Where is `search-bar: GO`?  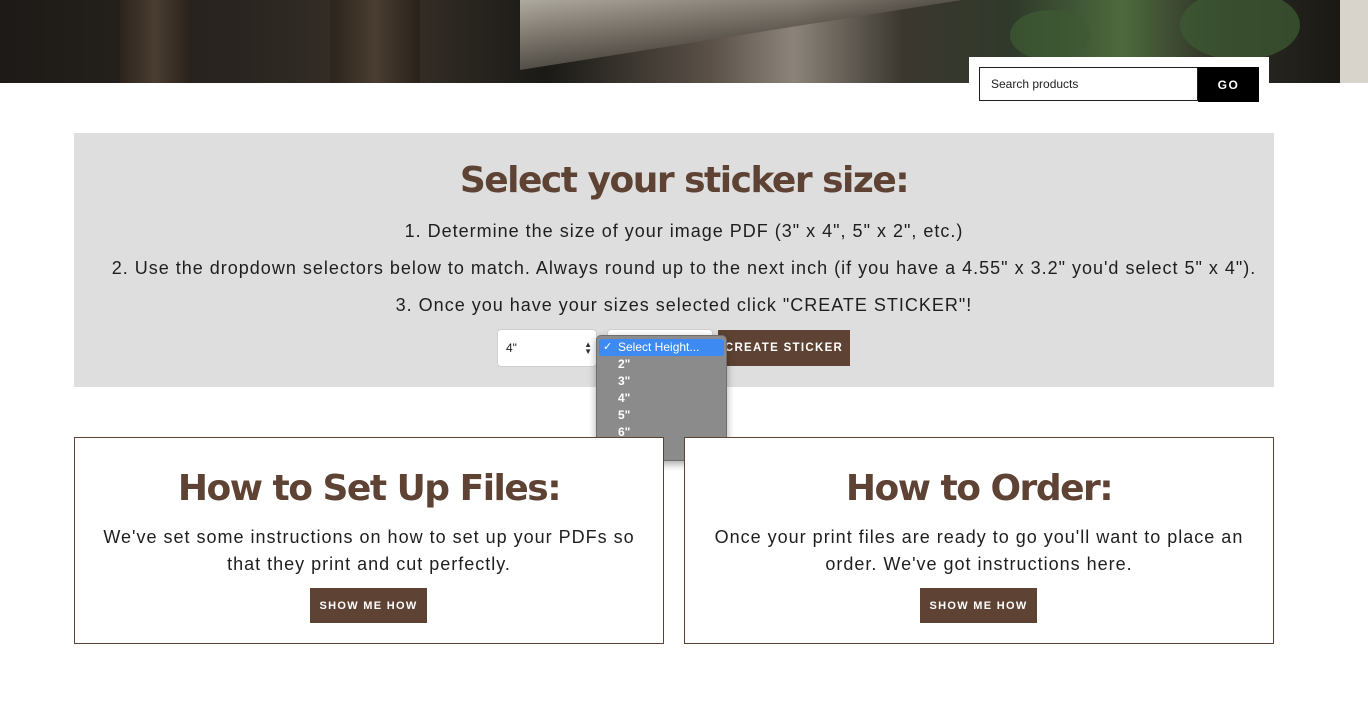
search-bar: GO is located at coordinates (1119, 85).